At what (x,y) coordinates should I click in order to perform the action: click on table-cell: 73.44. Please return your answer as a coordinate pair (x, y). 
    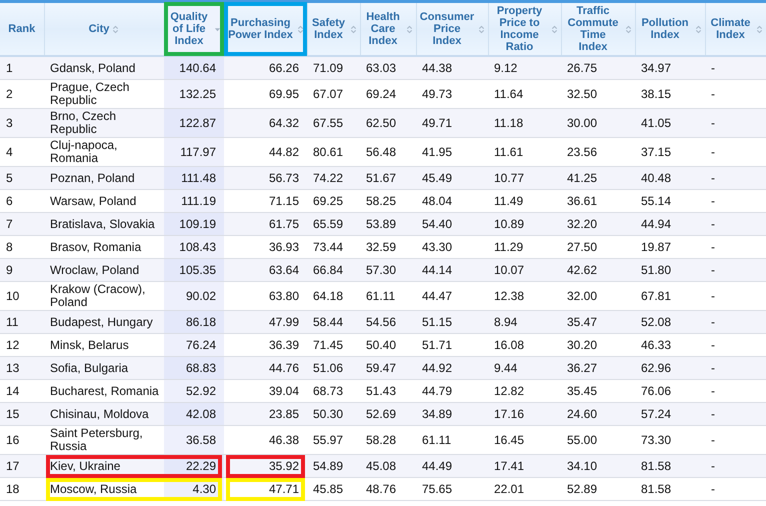
    Looking at the image, I should click on (333, 247).